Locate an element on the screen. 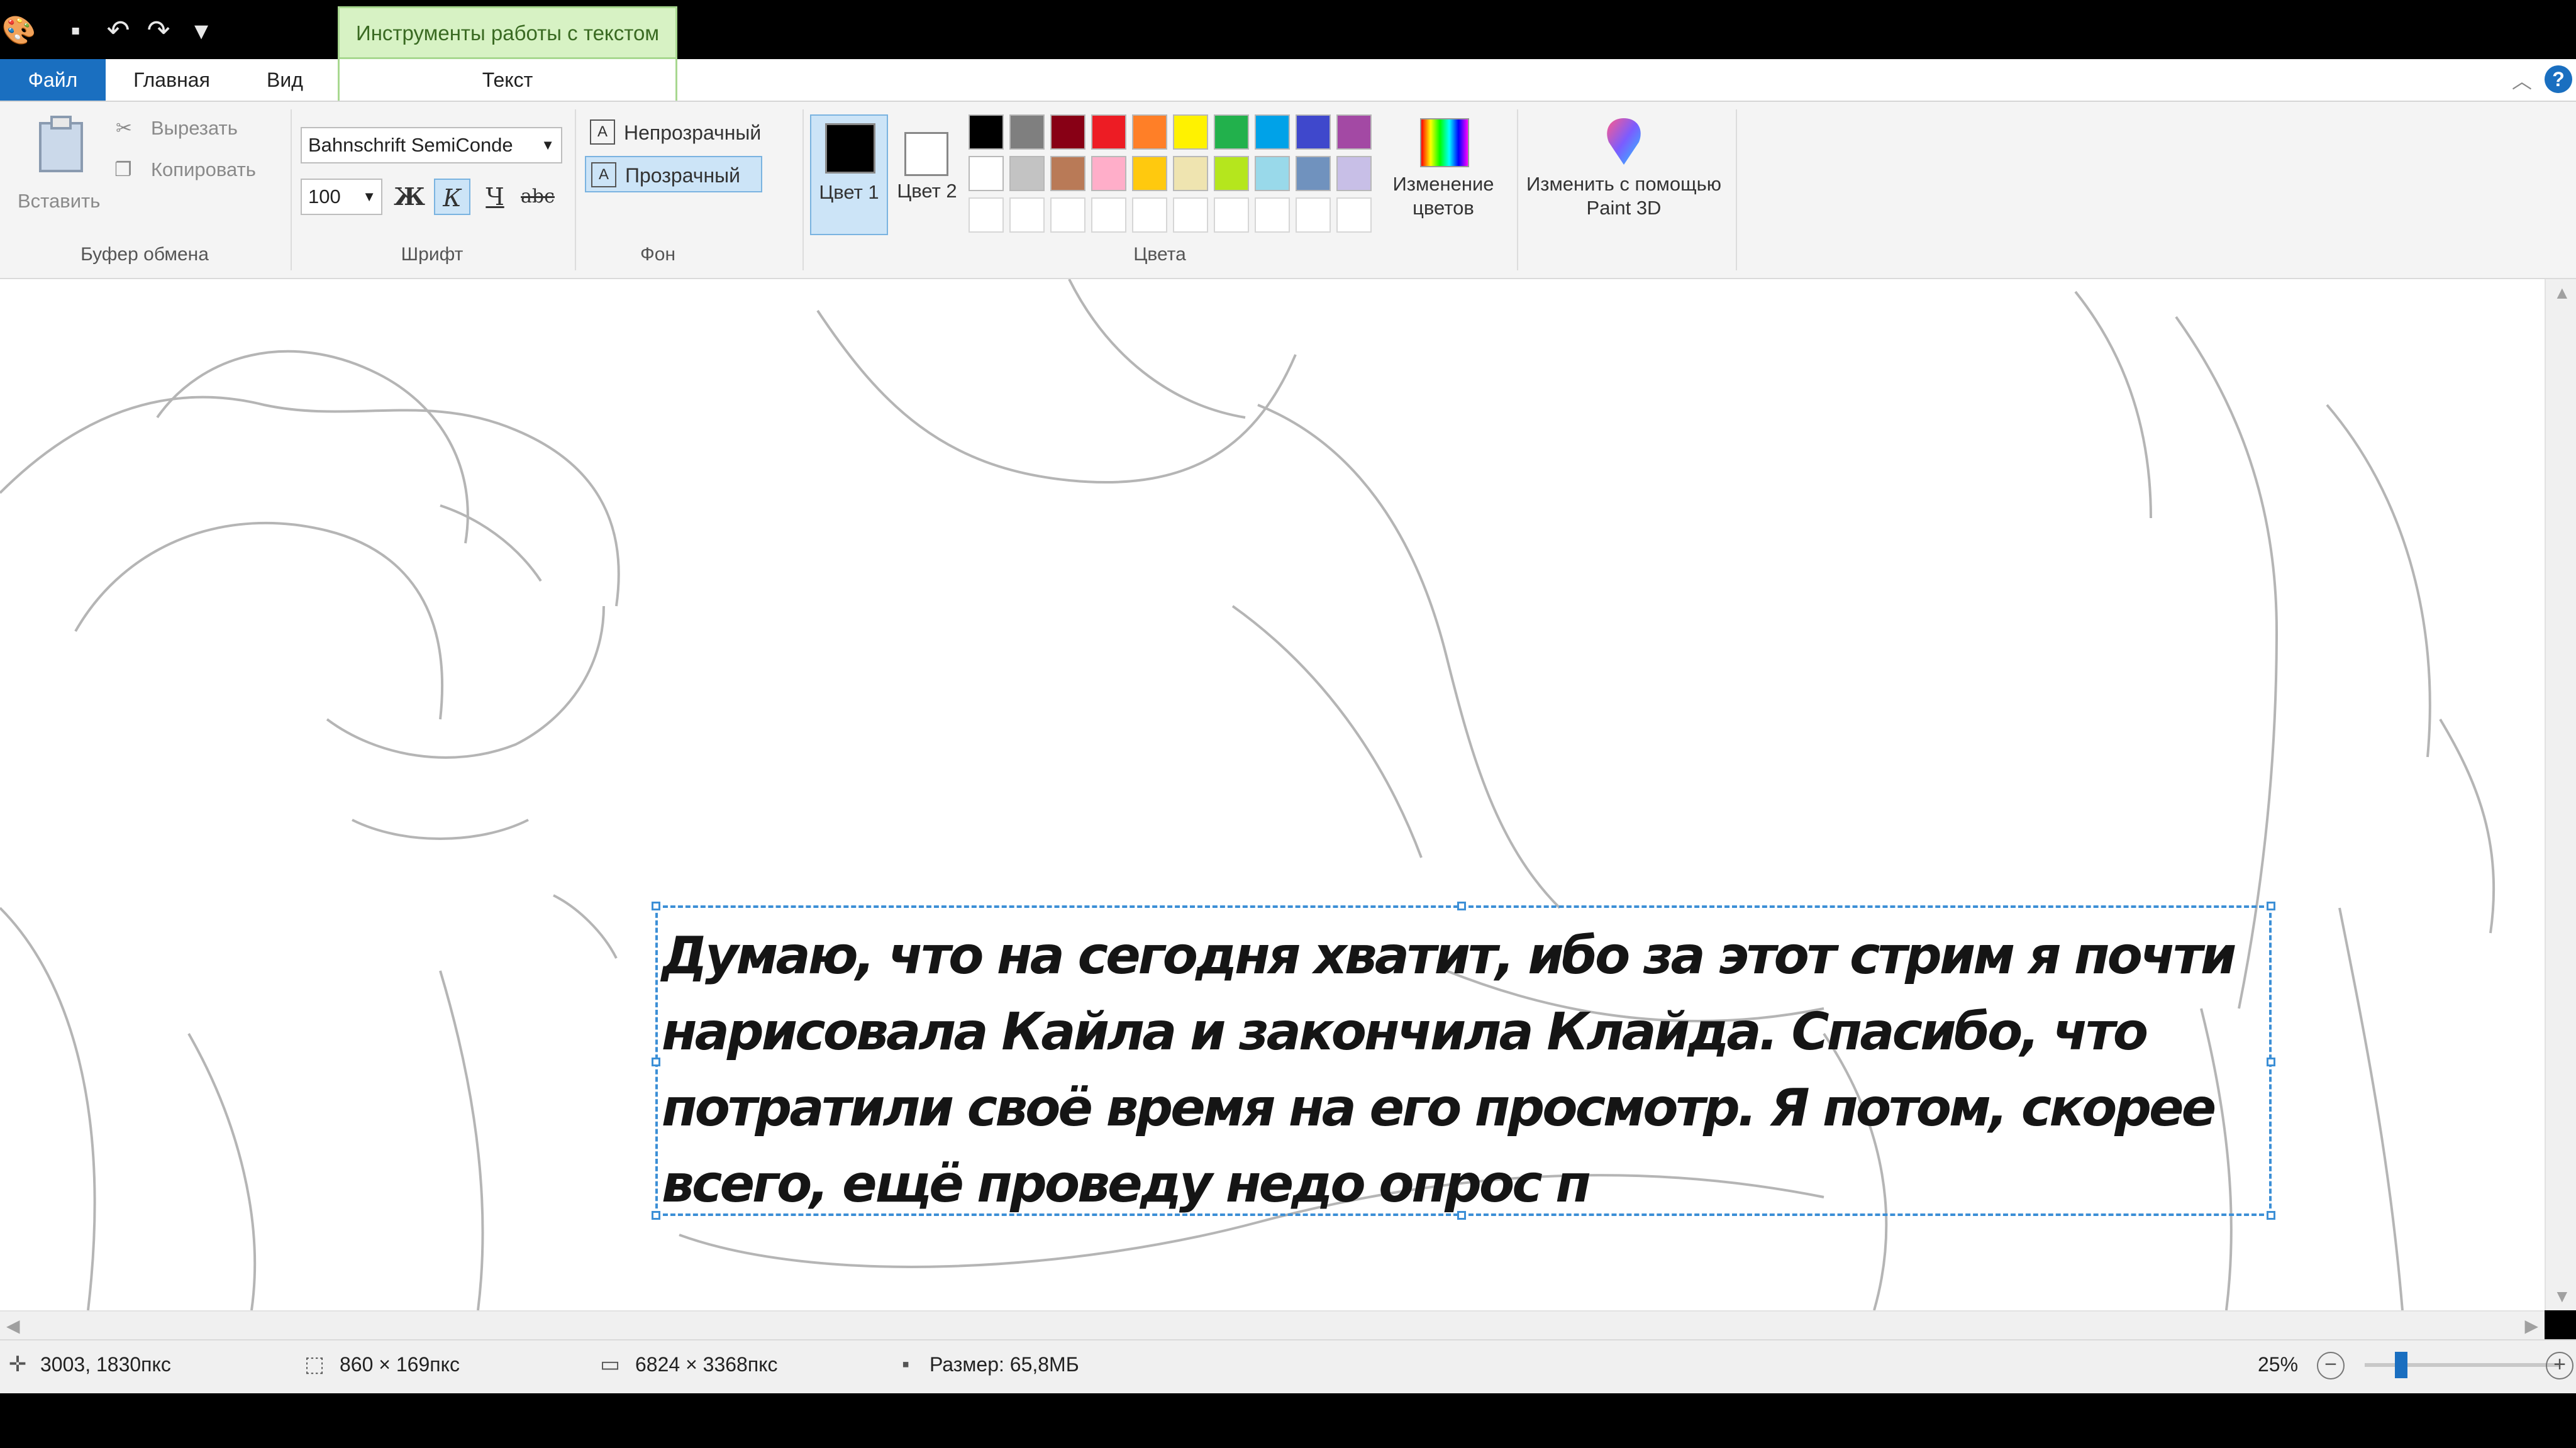  edit-colors-button: Изменение цветов is located at coordinates (1443, 177).